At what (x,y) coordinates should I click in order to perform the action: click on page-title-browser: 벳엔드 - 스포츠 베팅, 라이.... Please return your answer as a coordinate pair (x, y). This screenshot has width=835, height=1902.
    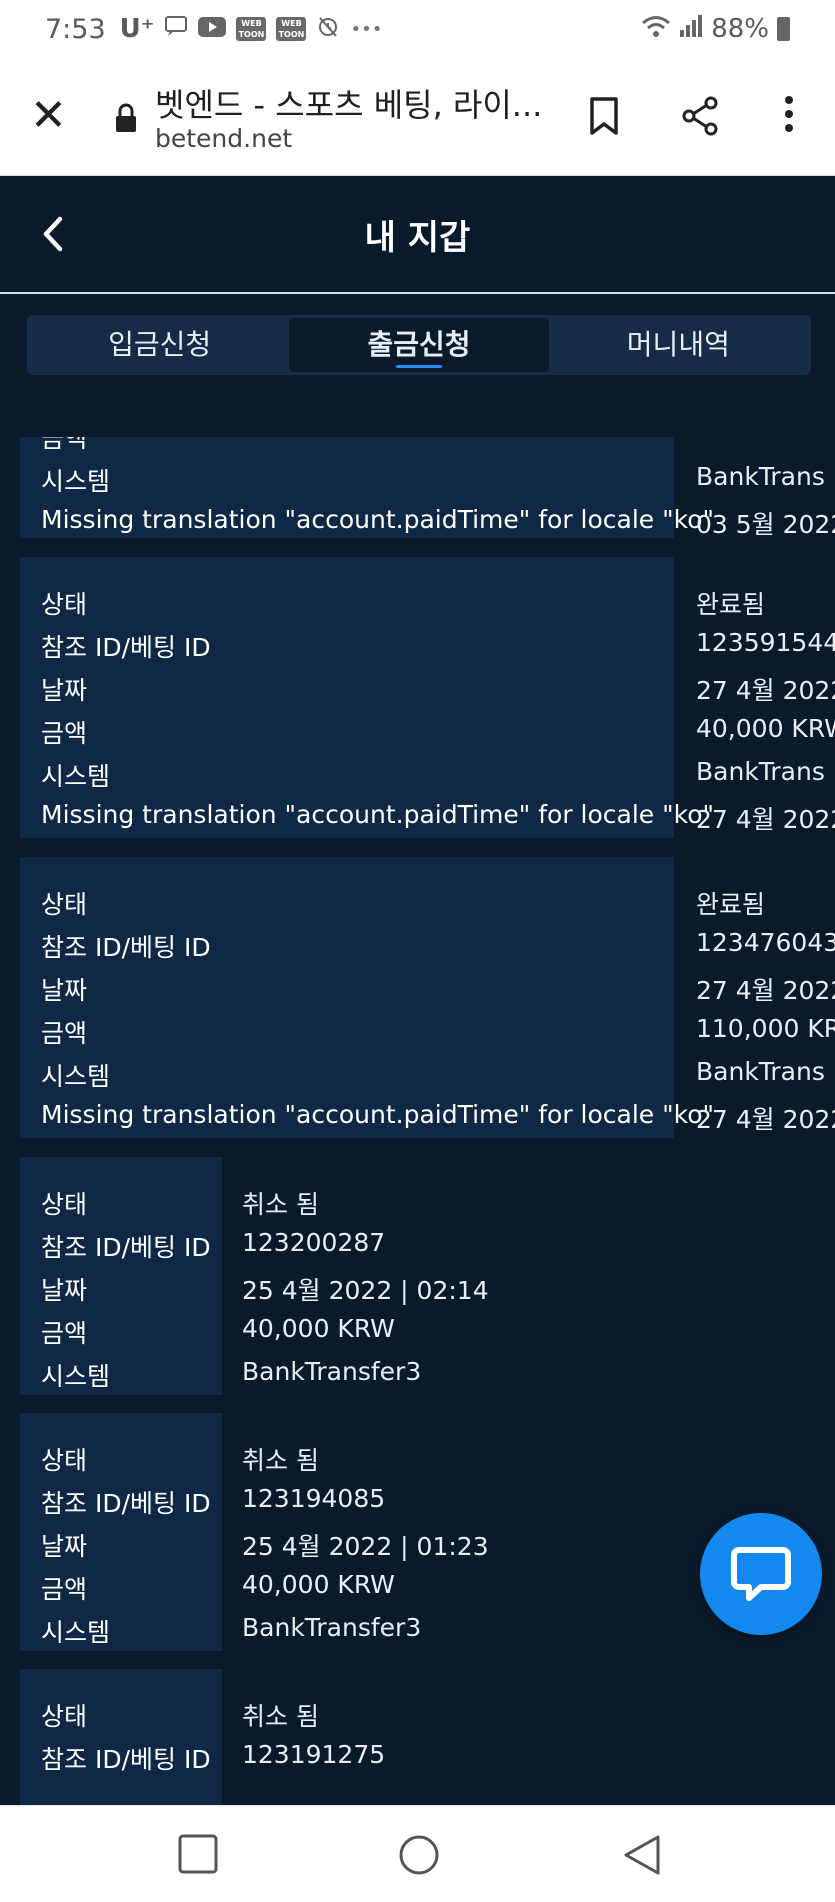
    Looking at the image, I should click on (348, 103).